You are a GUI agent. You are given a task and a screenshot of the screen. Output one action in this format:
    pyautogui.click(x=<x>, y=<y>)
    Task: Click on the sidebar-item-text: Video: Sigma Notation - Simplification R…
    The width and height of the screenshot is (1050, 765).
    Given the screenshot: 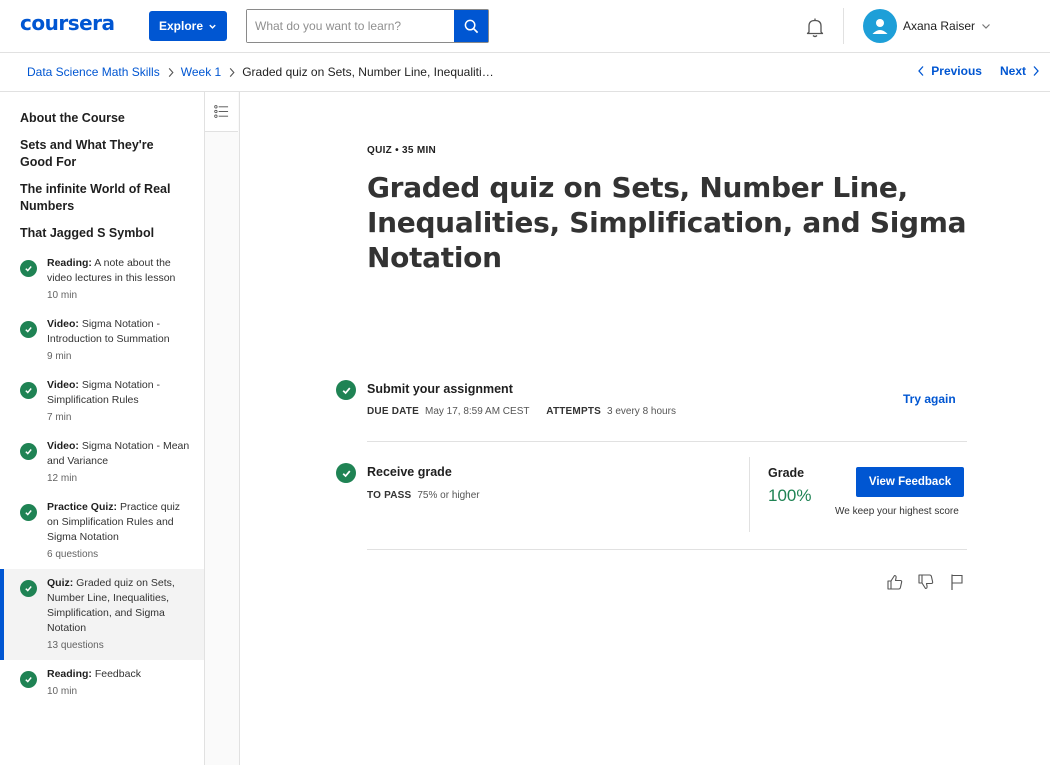 What is the action you would take?
    pyautogui.click(x=119, y=393)
    